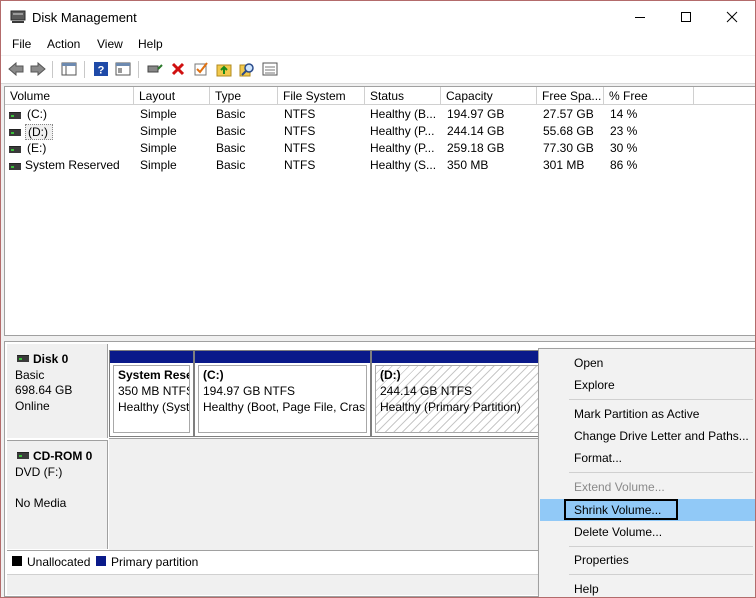 This screenshot has height=598, width=756. Describe the element at coordinates (568, 131) in the screenshot. I see `volume-free-space: 55.68 GB` at that location.